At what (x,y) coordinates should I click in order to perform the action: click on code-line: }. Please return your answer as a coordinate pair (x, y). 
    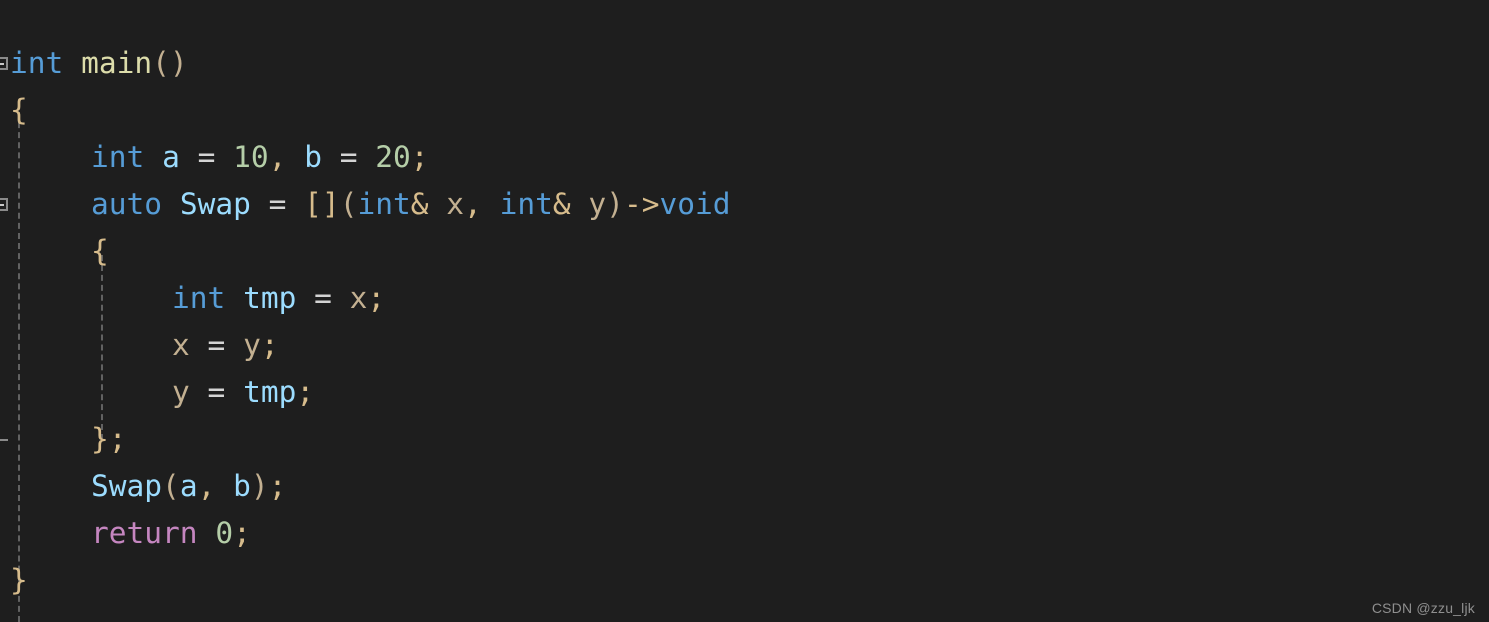
    Looking at the image, I should click on (744, 580).